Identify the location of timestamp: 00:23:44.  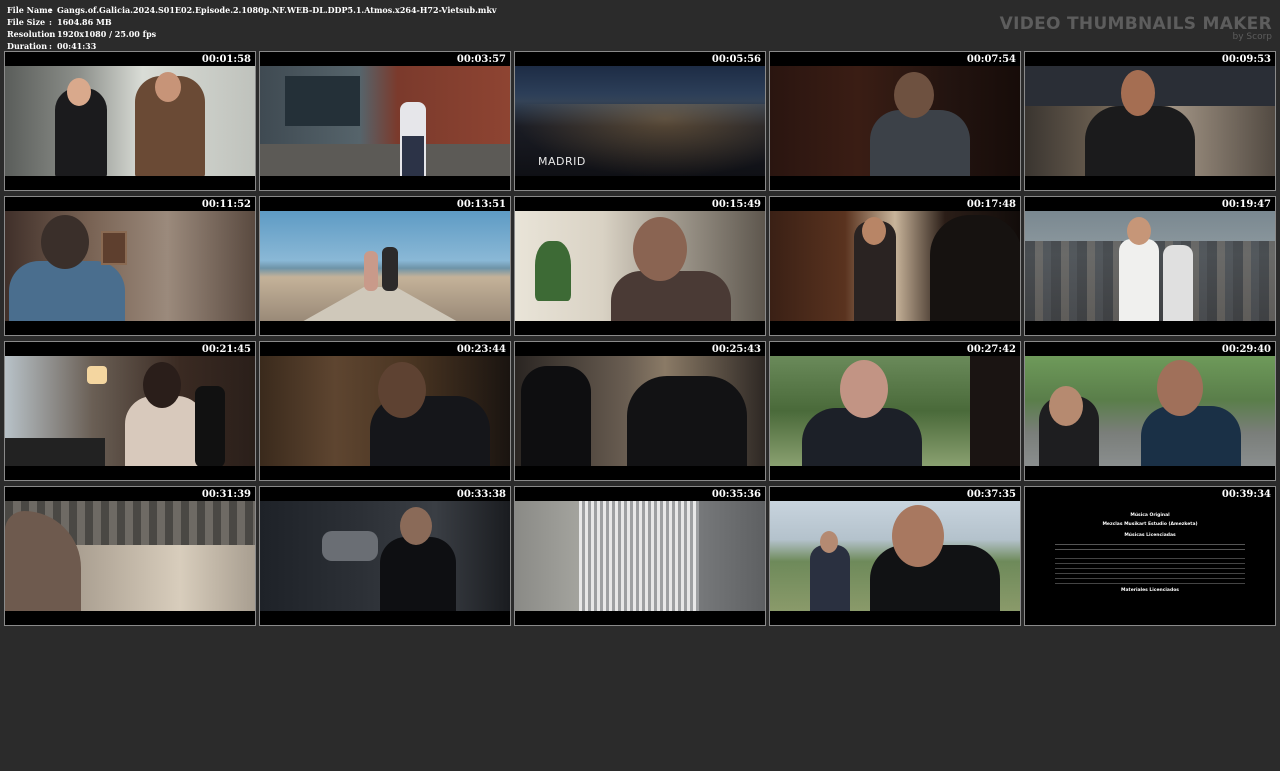
(481, 349).